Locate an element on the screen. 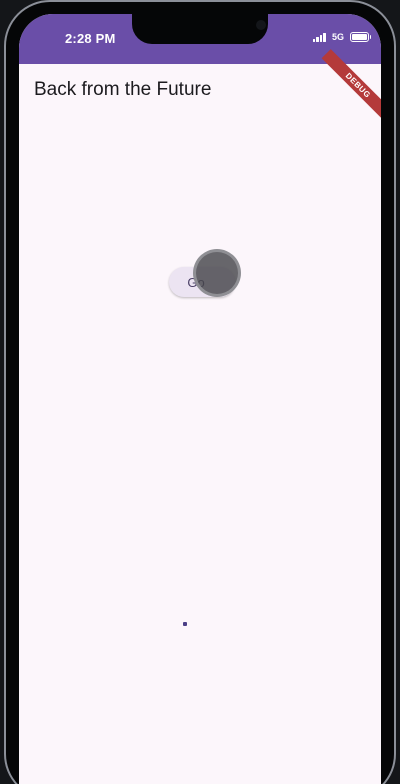 This screenshot has width=400, height=784. loading-indicator is located at coordinates (185, 624).